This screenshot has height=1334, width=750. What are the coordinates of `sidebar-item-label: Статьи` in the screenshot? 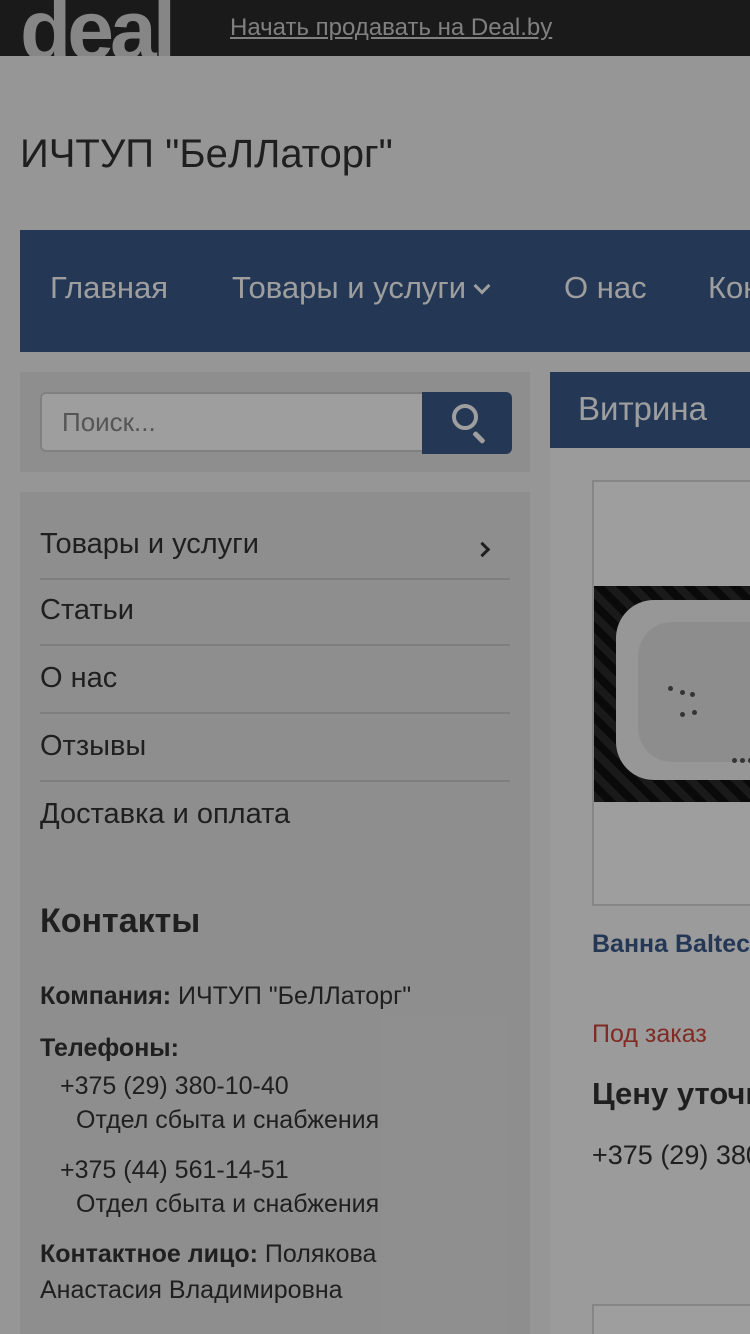 It's located at (87, 610).